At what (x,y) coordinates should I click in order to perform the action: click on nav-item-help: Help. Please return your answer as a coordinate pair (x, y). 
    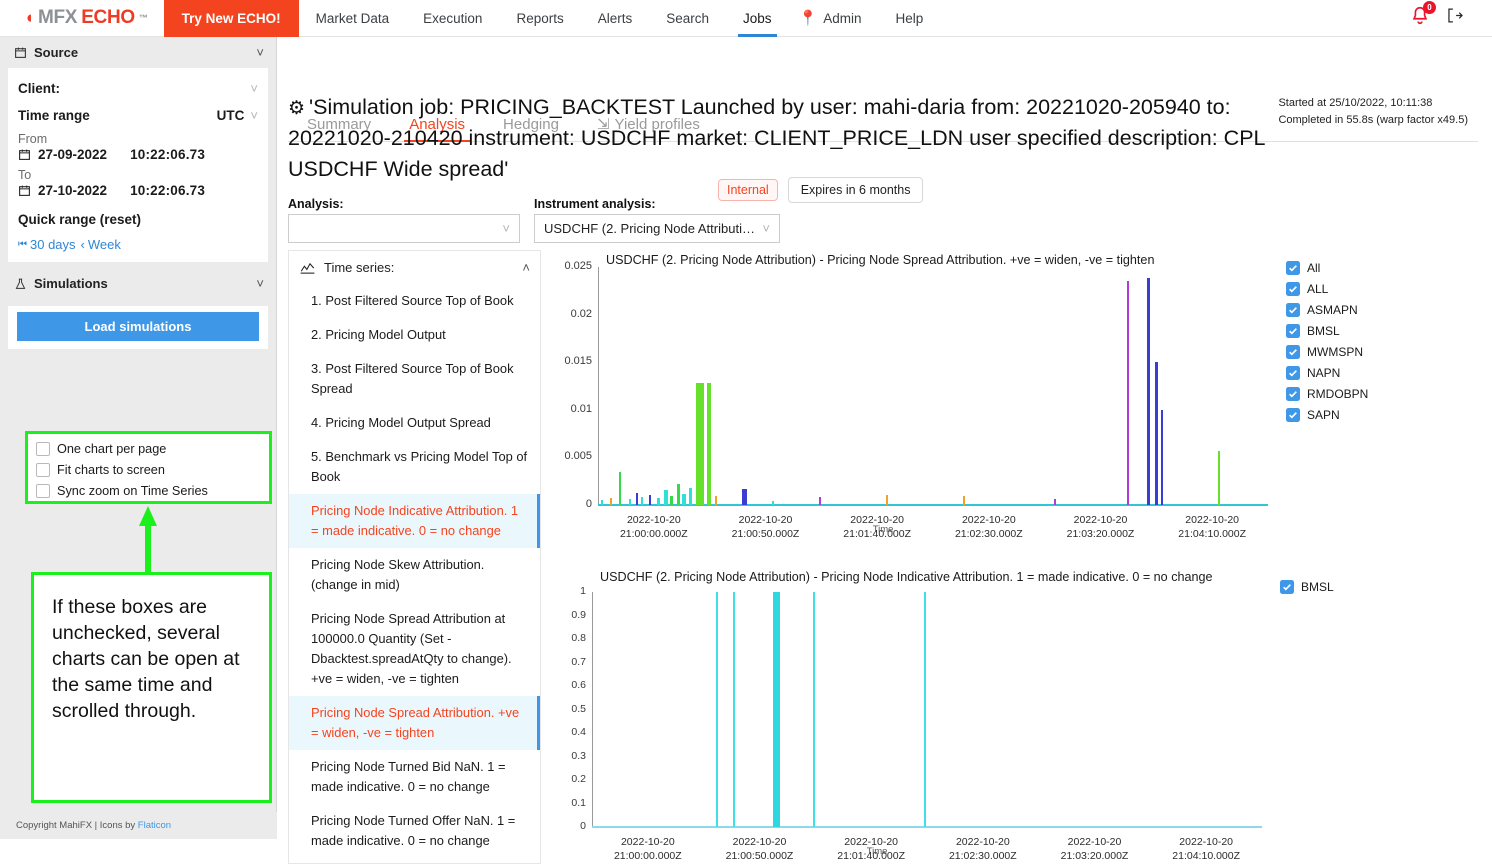
    Looking at the image, I should click on (910, 18).